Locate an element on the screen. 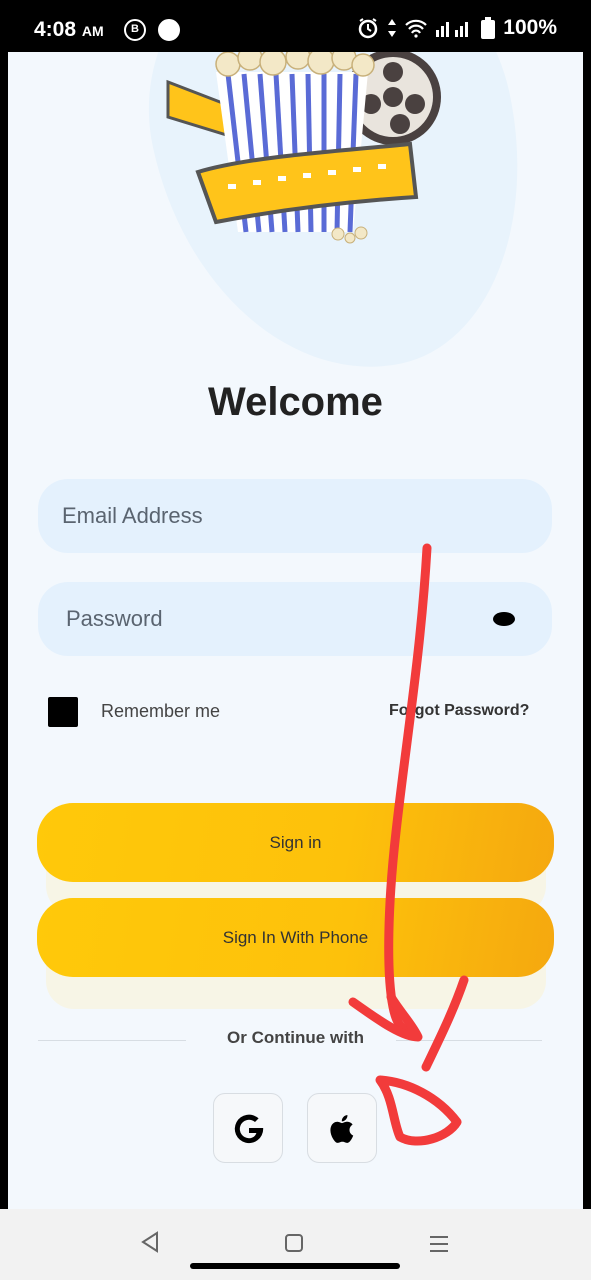 The image size is (591, 1280). status-time-value: 4:08 is located at coordinates (55, 29).